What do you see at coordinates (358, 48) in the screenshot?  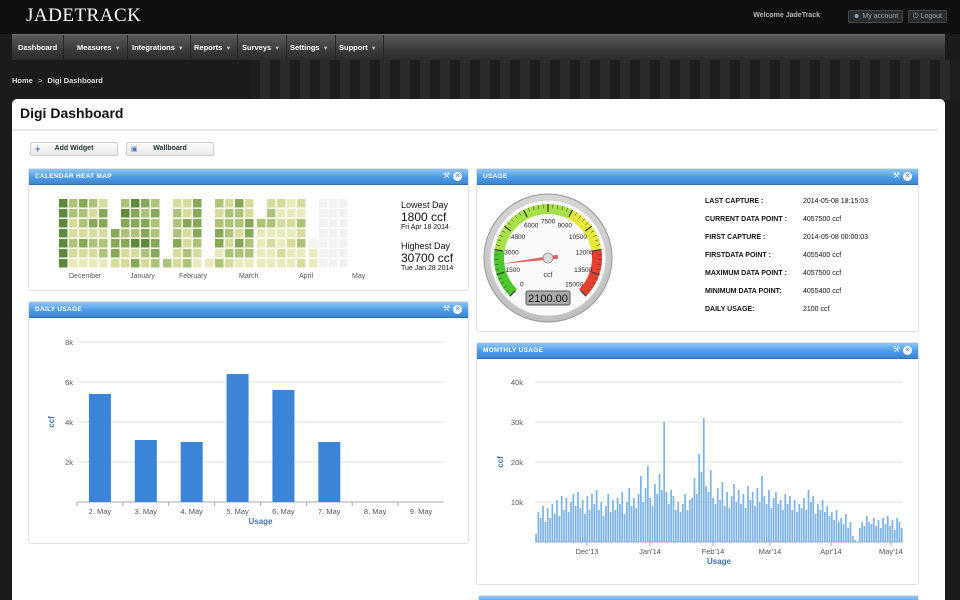 I see `nav-support: Support ▼` at bounding box center [358, 48].